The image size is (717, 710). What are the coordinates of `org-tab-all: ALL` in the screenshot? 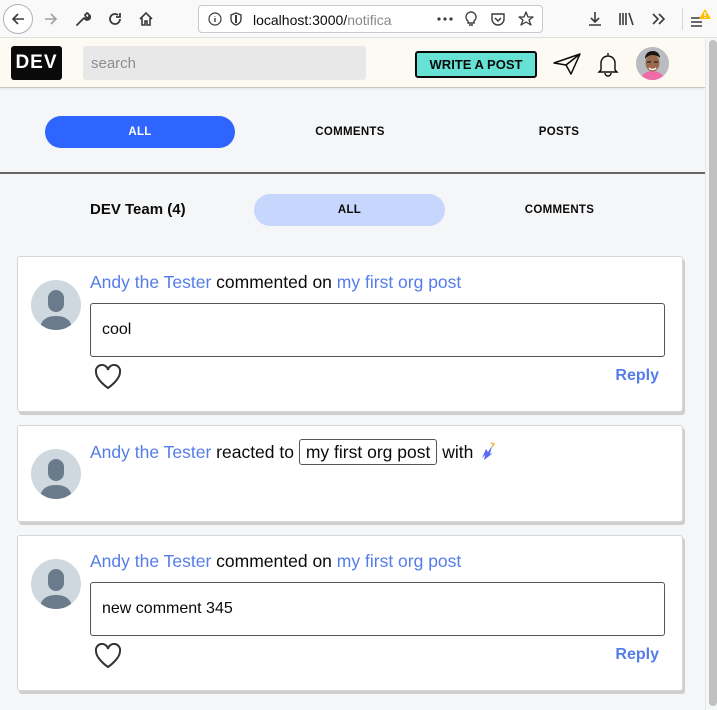 It's located at (349, 210).